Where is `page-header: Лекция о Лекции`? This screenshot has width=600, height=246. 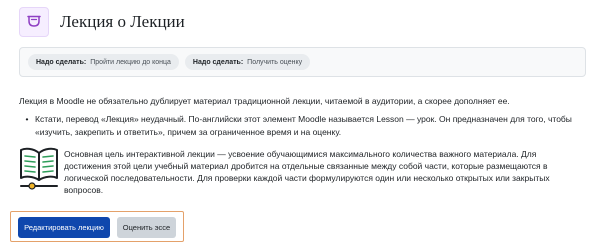
page-header: Лекция о Лекции is located at coordinates (102, 22).